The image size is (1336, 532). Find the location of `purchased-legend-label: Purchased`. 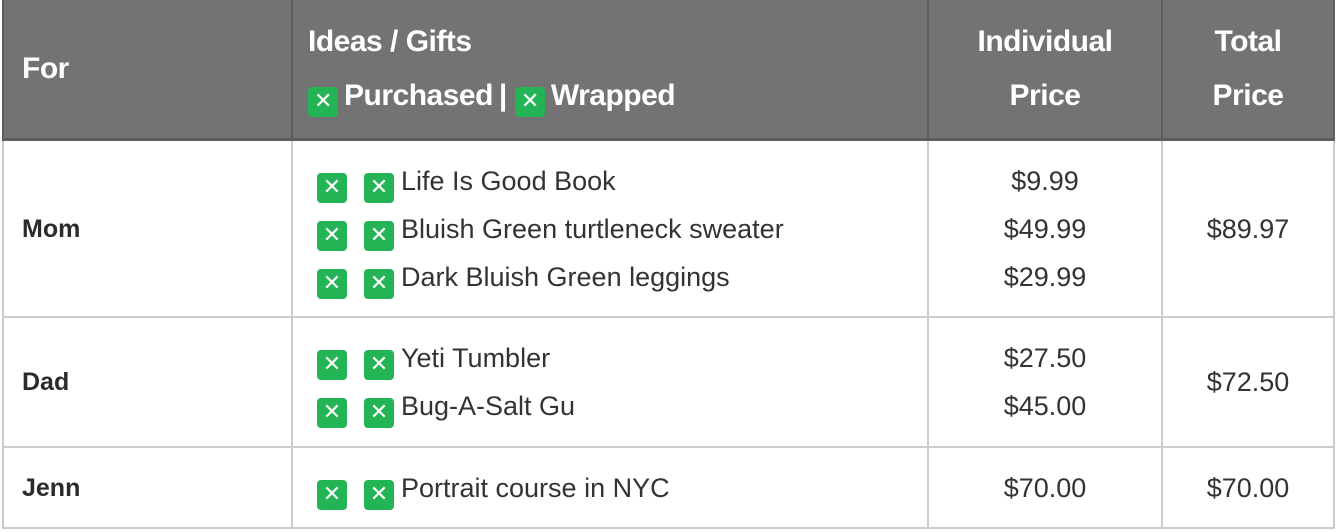

purchased-legend-label: Purchased is located at coordinates (418, 95).